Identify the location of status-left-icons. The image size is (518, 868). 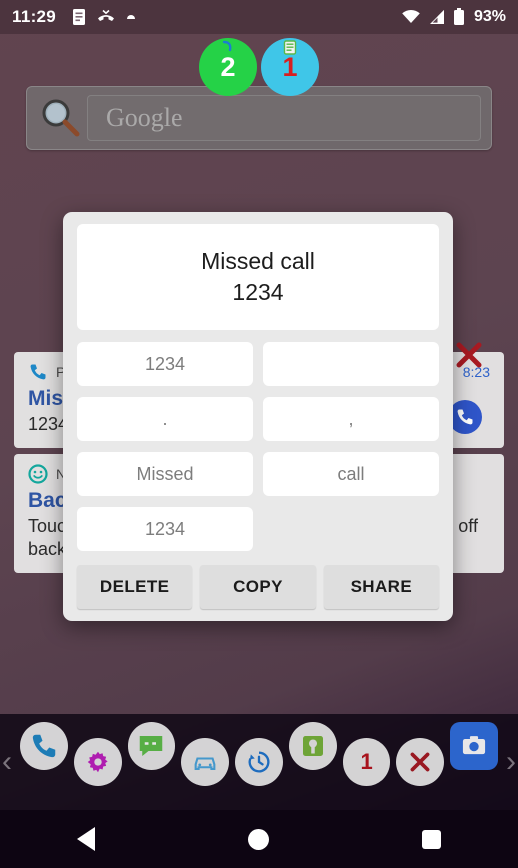
(104, 17).